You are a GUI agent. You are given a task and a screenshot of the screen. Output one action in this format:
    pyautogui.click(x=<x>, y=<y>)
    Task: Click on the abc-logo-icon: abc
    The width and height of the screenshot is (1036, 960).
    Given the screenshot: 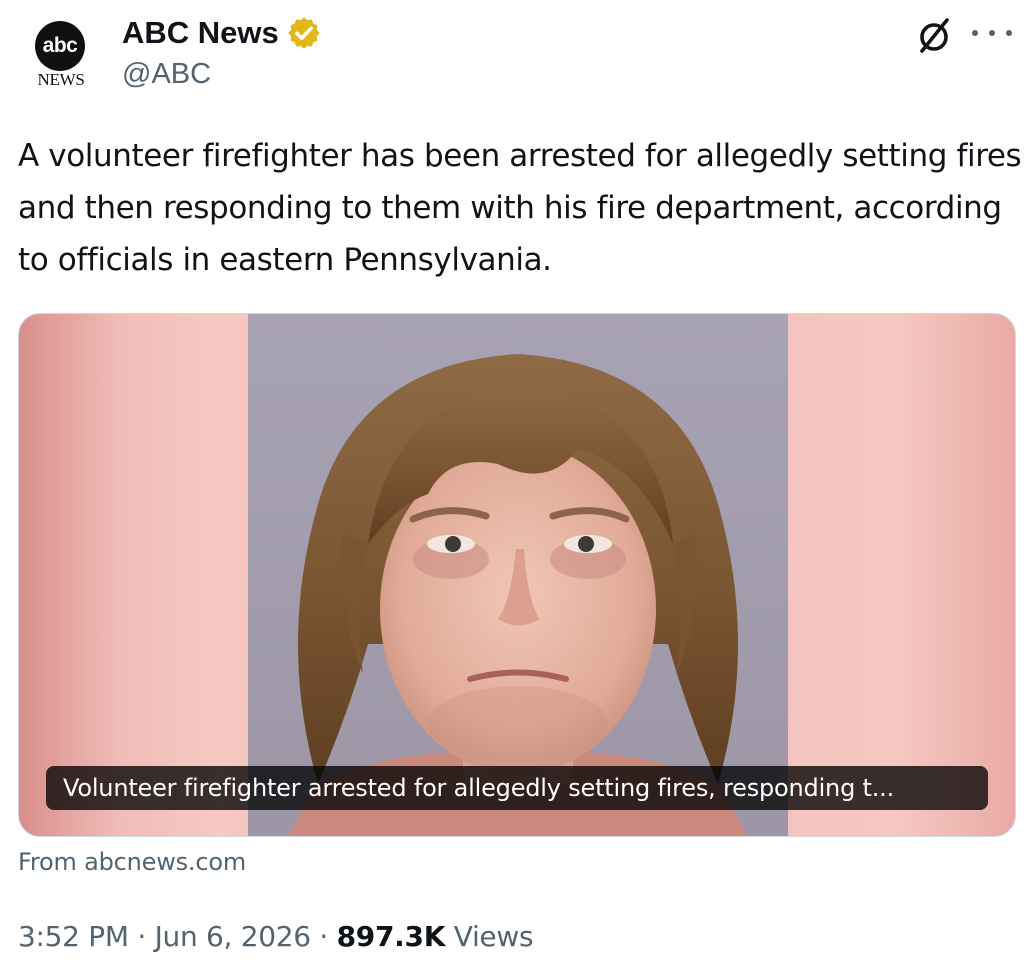 What is the action you would take?
    pyautogui.click(x=60, y=46)
    